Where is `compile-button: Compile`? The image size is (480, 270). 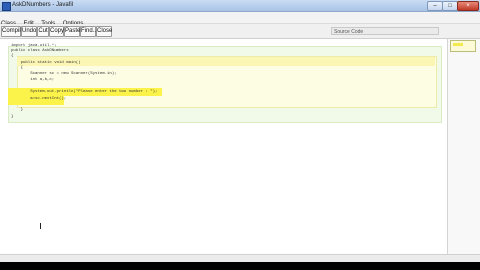 compile-button: Compile is located at coordinates (12, 31).